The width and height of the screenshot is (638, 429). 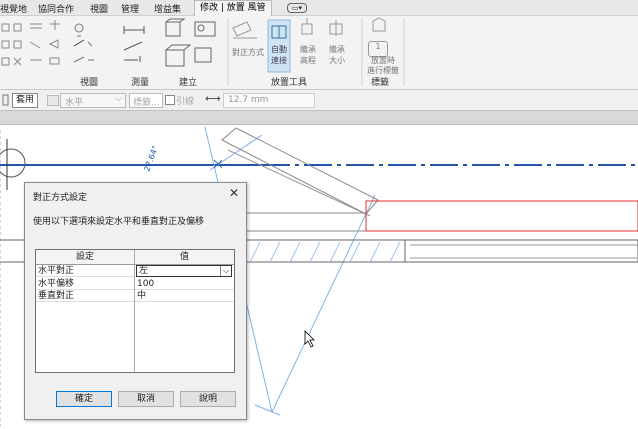 What do you see at coordinates (319, 100) in the screenshot?
I see `options-bar: 套用 水平 ⌵ 標籤... 引線 ⟷ 12.7 mm` at bounding box center [319, 100].